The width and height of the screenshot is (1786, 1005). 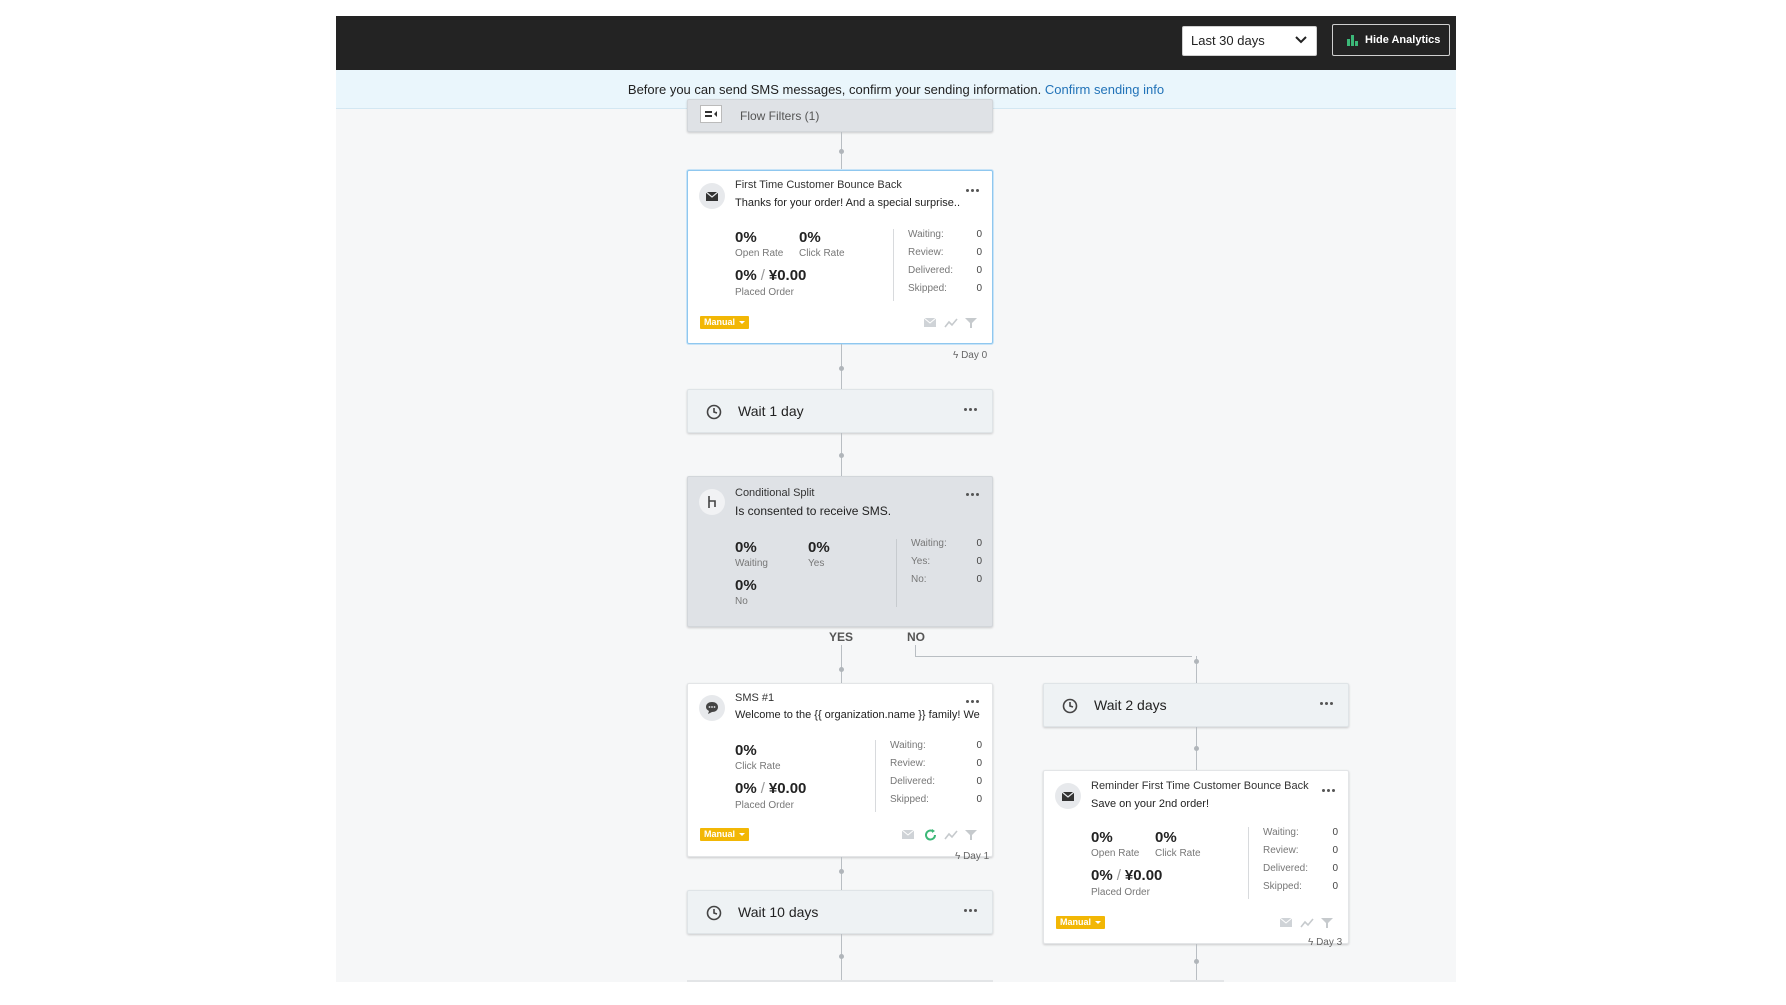 What do you see at coordinates (778, 912) in the screenshot?
I see `wait-label: Wait 10 days` at bounding box center [778, 912].